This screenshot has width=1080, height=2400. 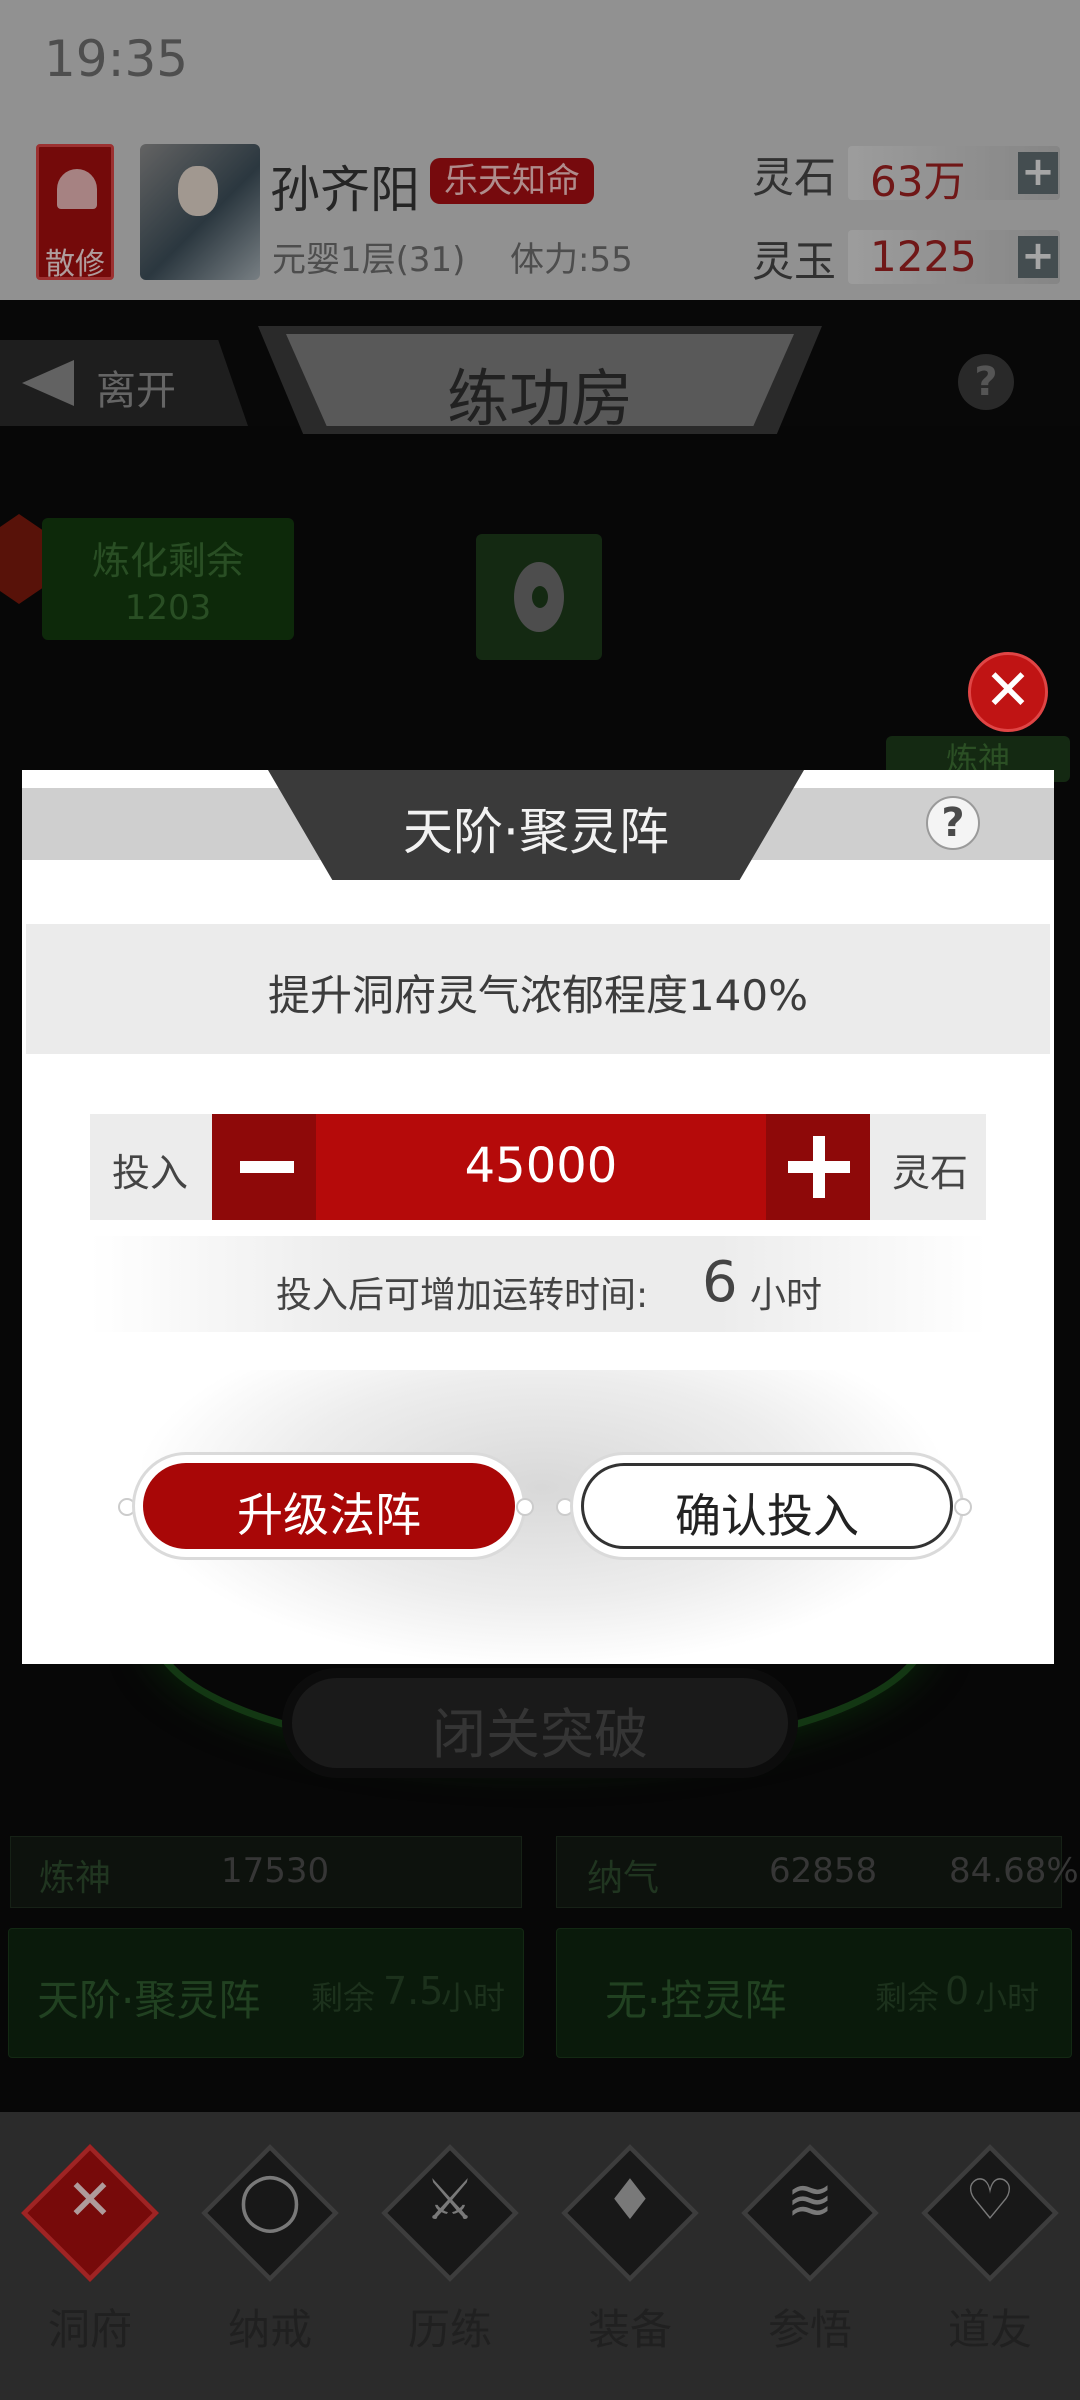 What do you see at coordinates (267, 1167) in the screenshot?
I see `minus-icon` at bounding box center [267, 1167].